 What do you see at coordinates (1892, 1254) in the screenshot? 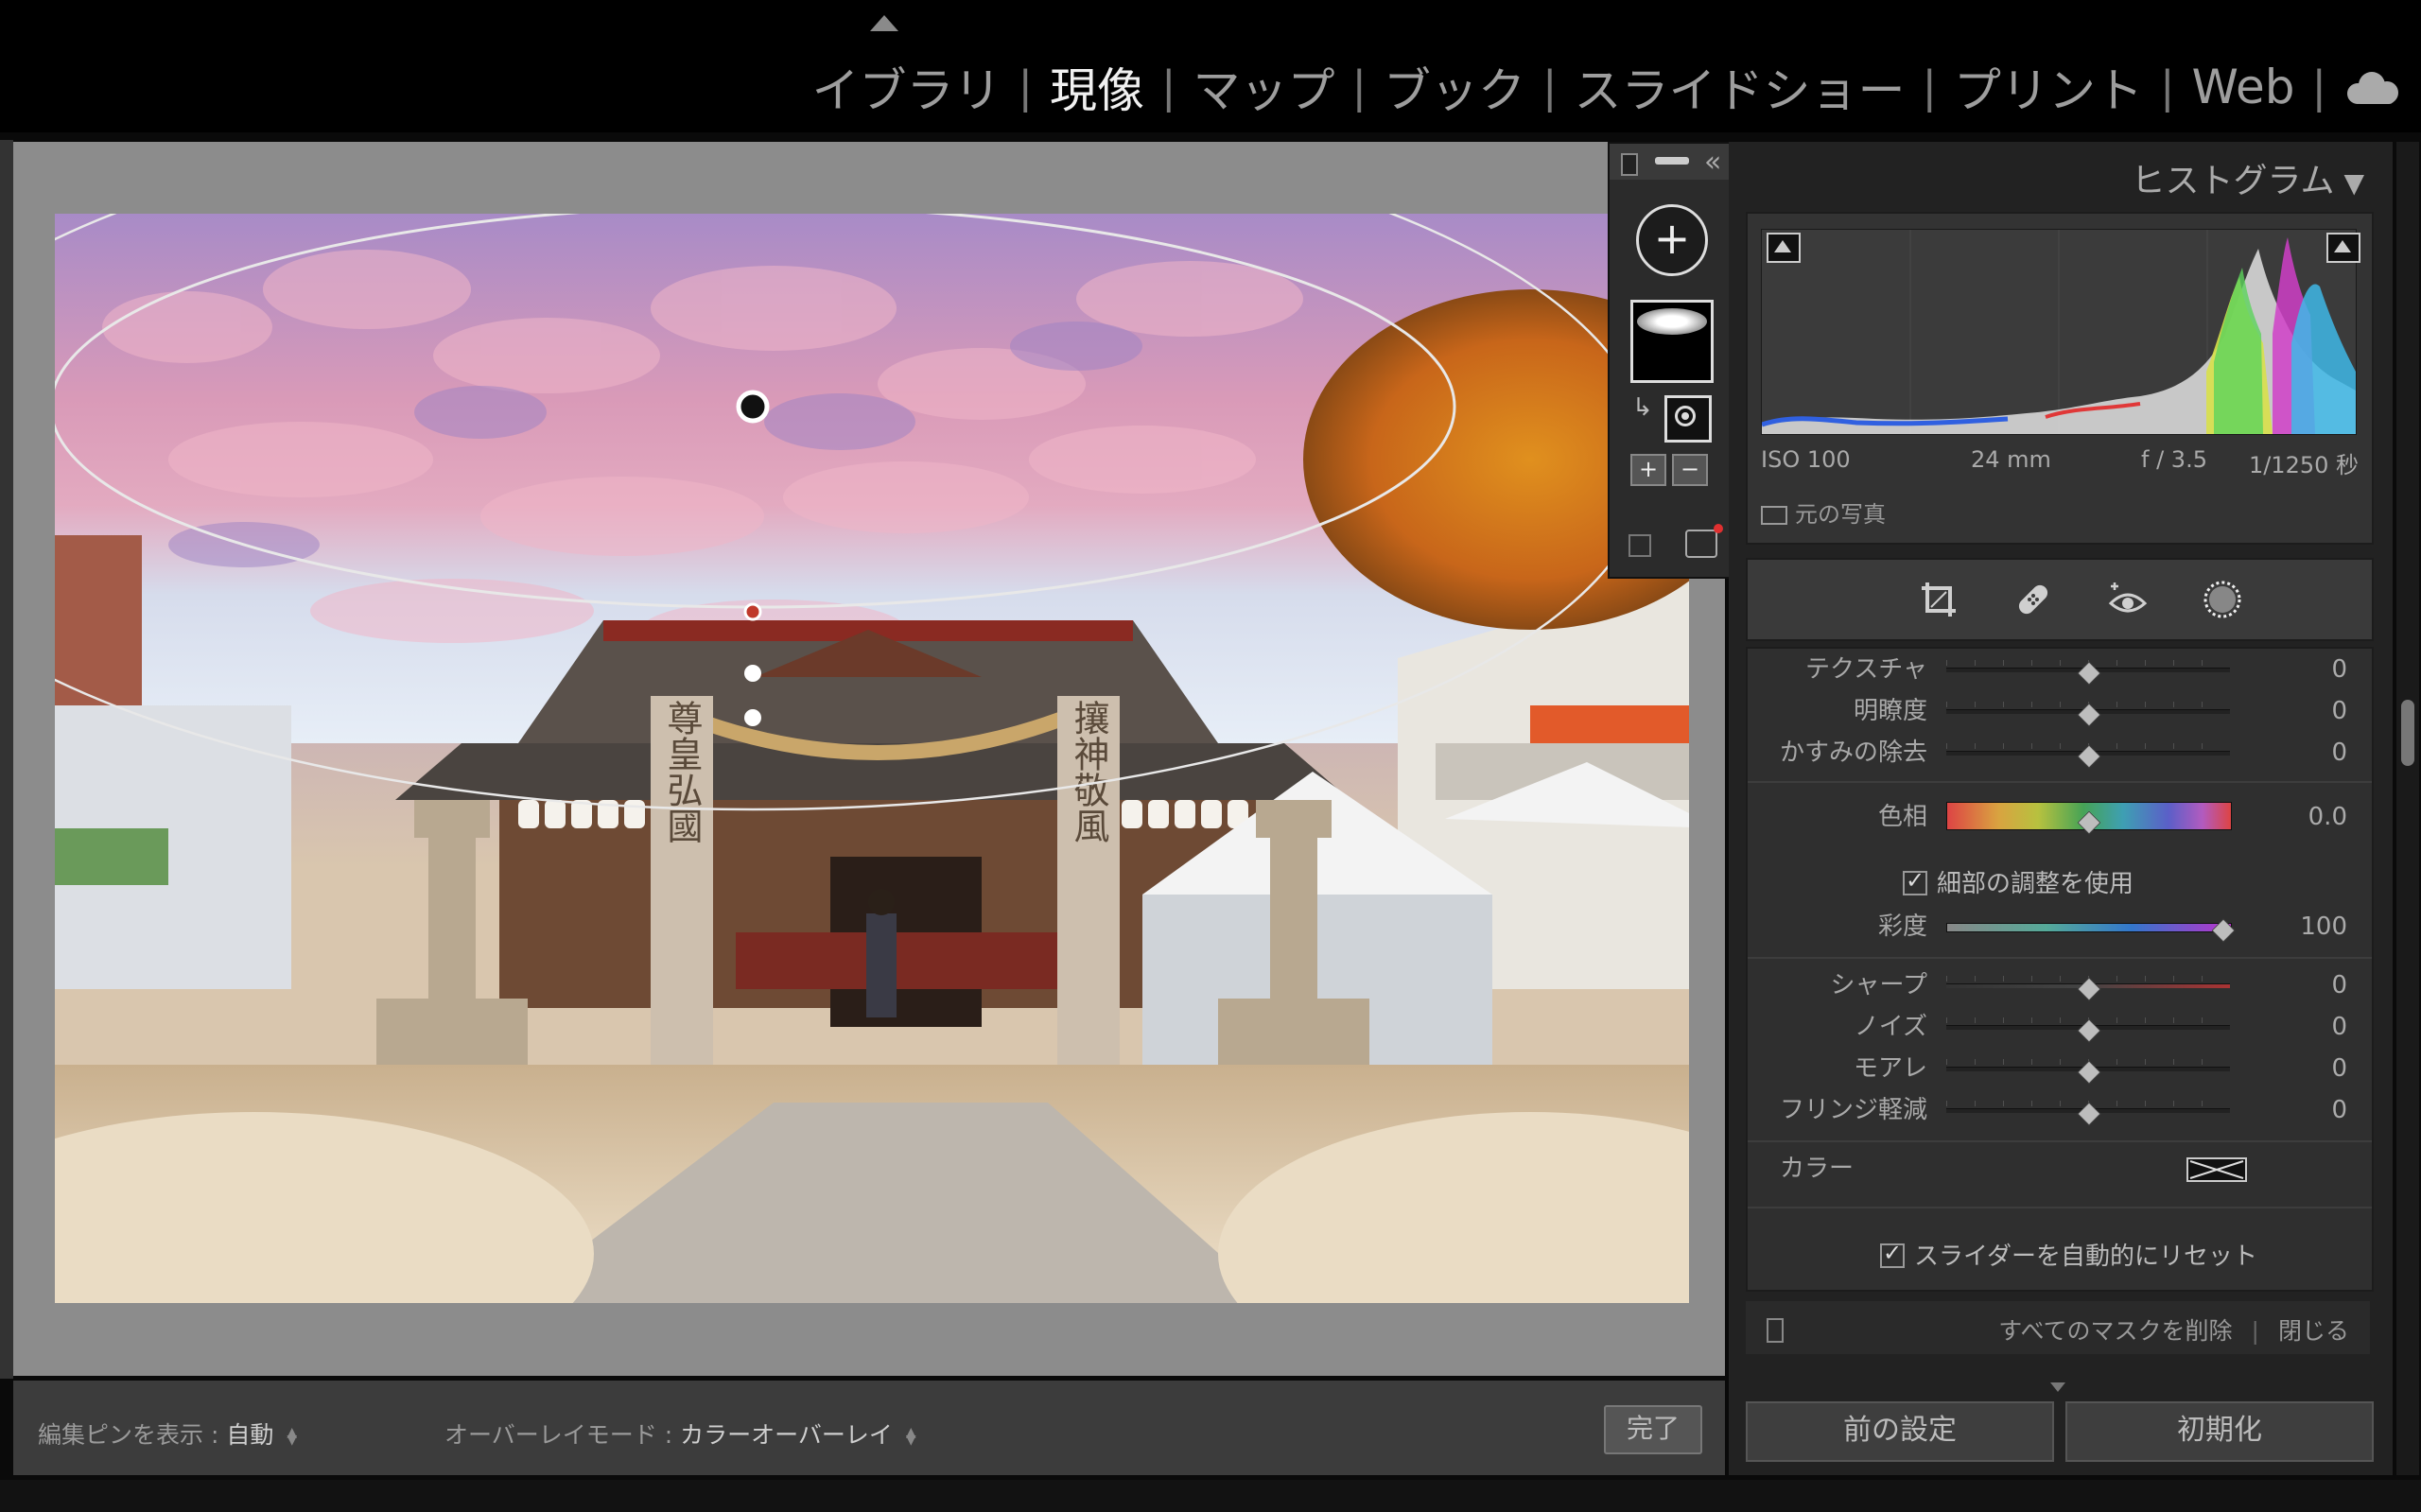
I see `auto-reset-checkbox` at bounding box center [1892, 1254].